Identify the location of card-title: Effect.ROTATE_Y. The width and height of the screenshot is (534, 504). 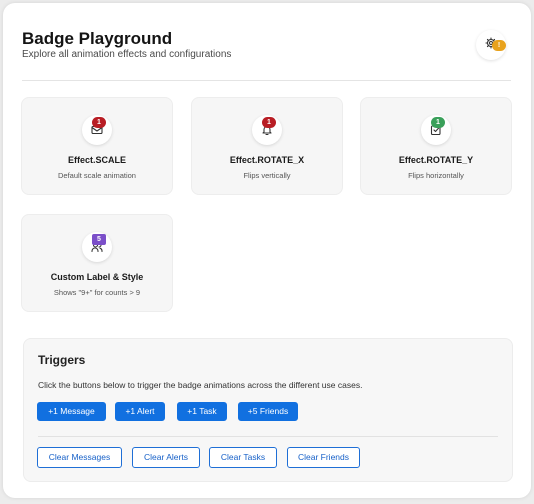
(436, 160).